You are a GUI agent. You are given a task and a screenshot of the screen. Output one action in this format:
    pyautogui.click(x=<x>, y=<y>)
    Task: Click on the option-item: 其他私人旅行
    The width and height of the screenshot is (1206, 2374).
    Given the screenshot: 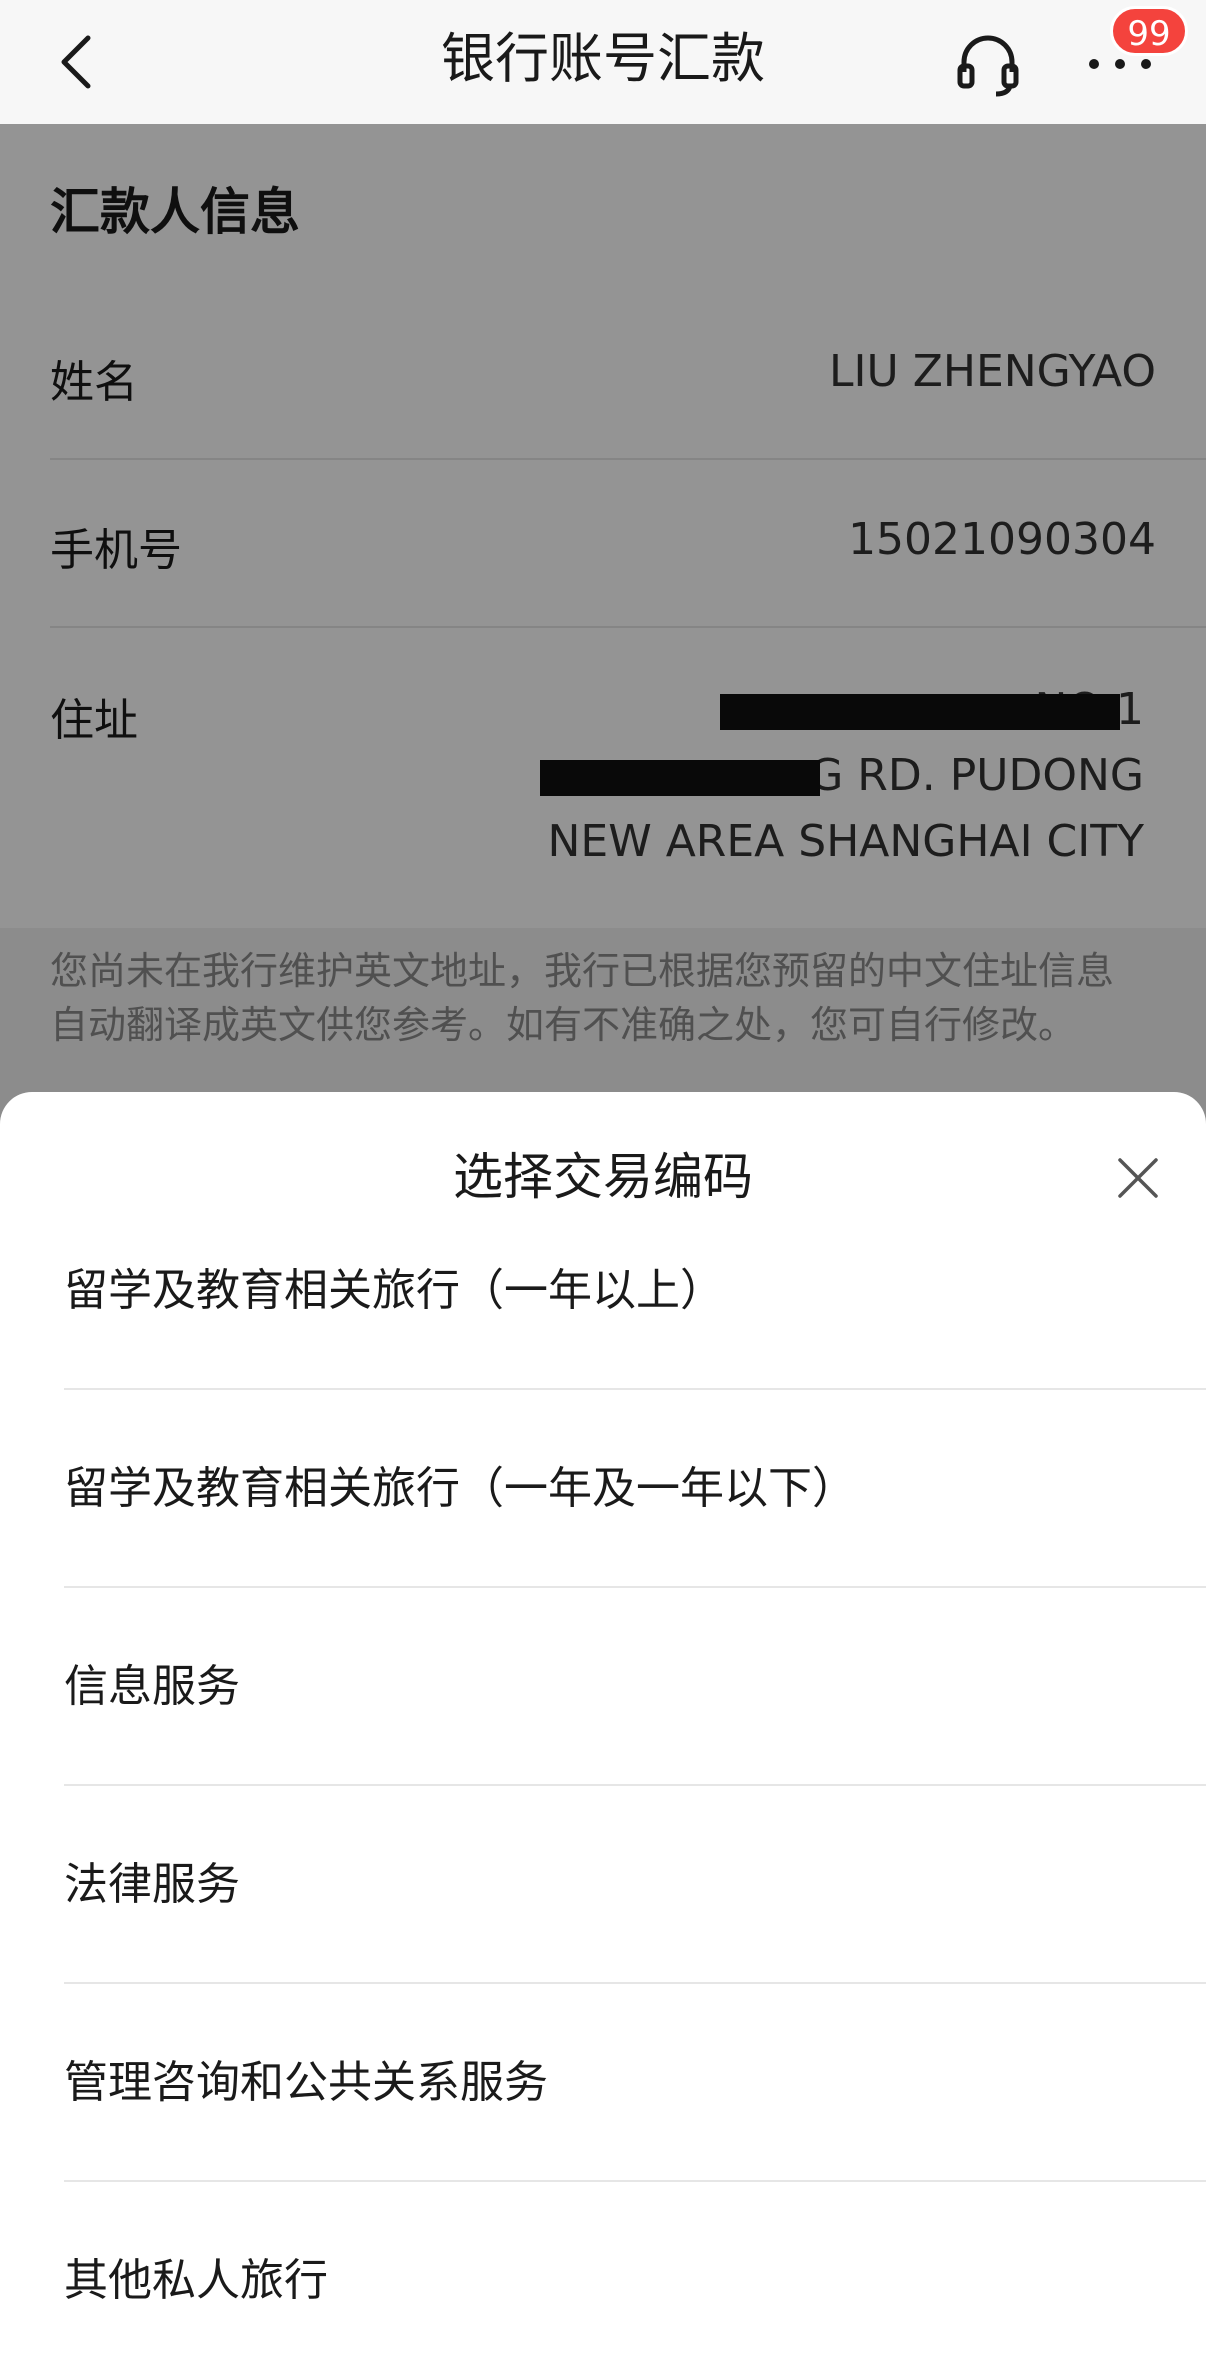 What is the action you would take?
    pyautogui.click(x=635, y=2278)
    